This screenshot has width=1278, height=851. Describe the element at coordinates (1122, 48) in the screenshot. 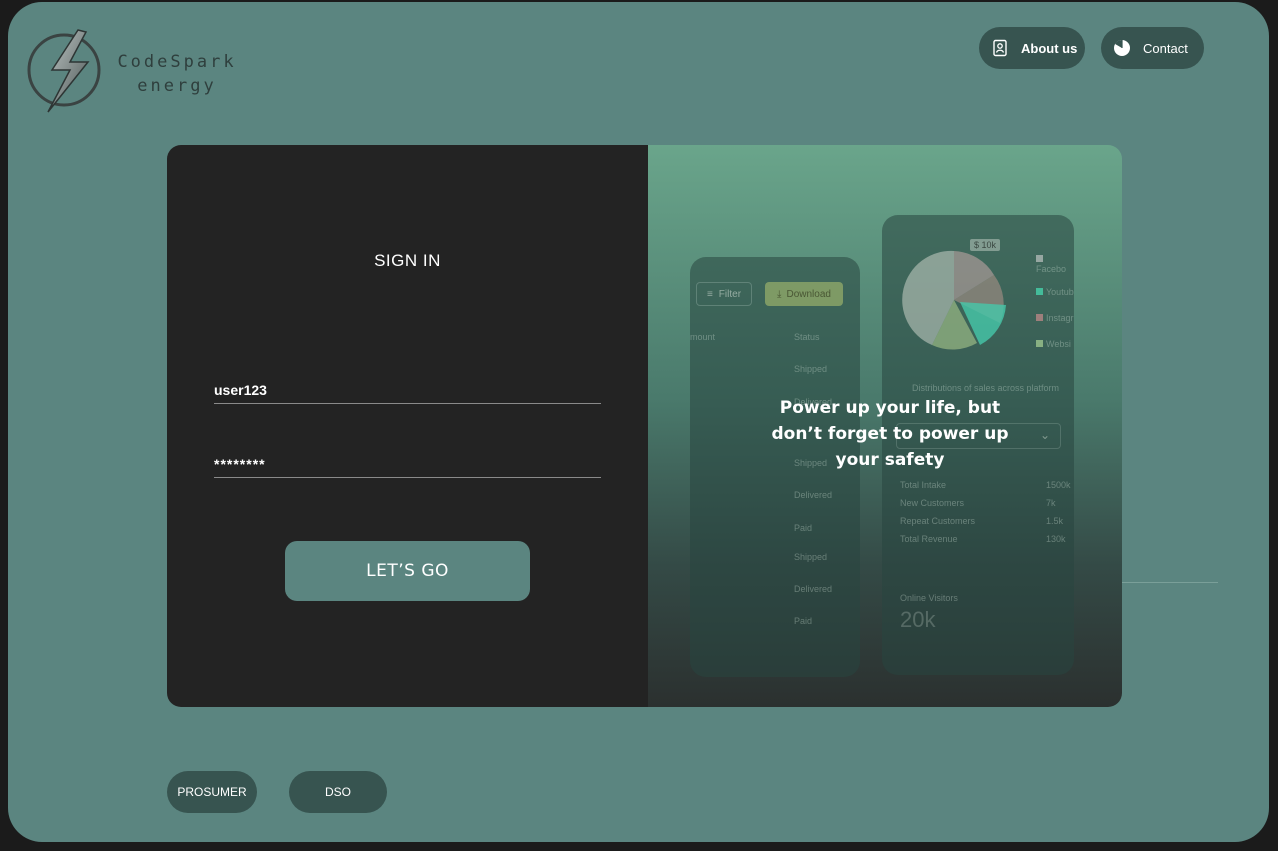

I see `pie-chart-icon` at that location.